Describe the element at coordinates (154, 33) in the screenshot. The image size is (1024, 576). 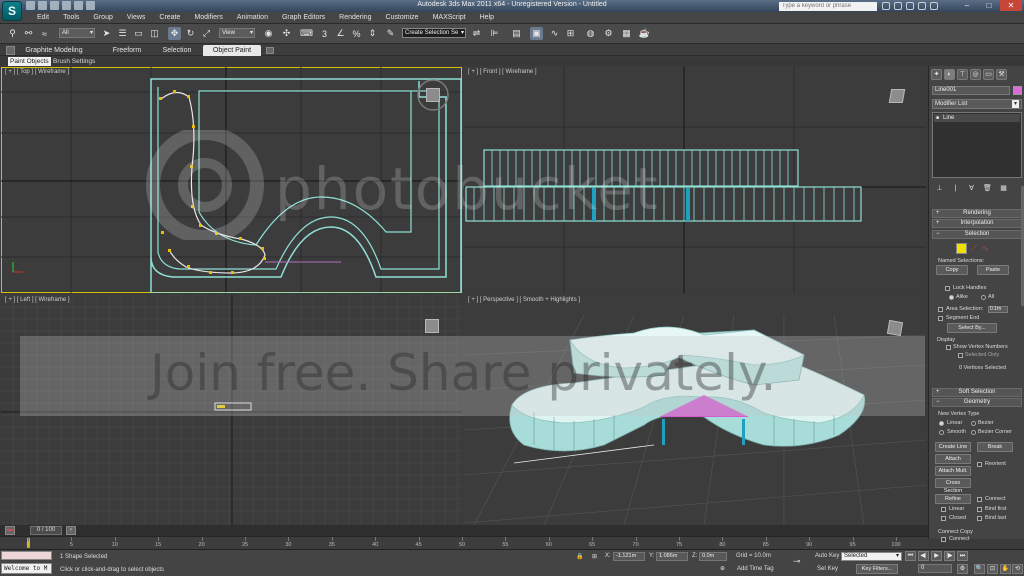
I see `window-crossing-icon: ◫` at that location.